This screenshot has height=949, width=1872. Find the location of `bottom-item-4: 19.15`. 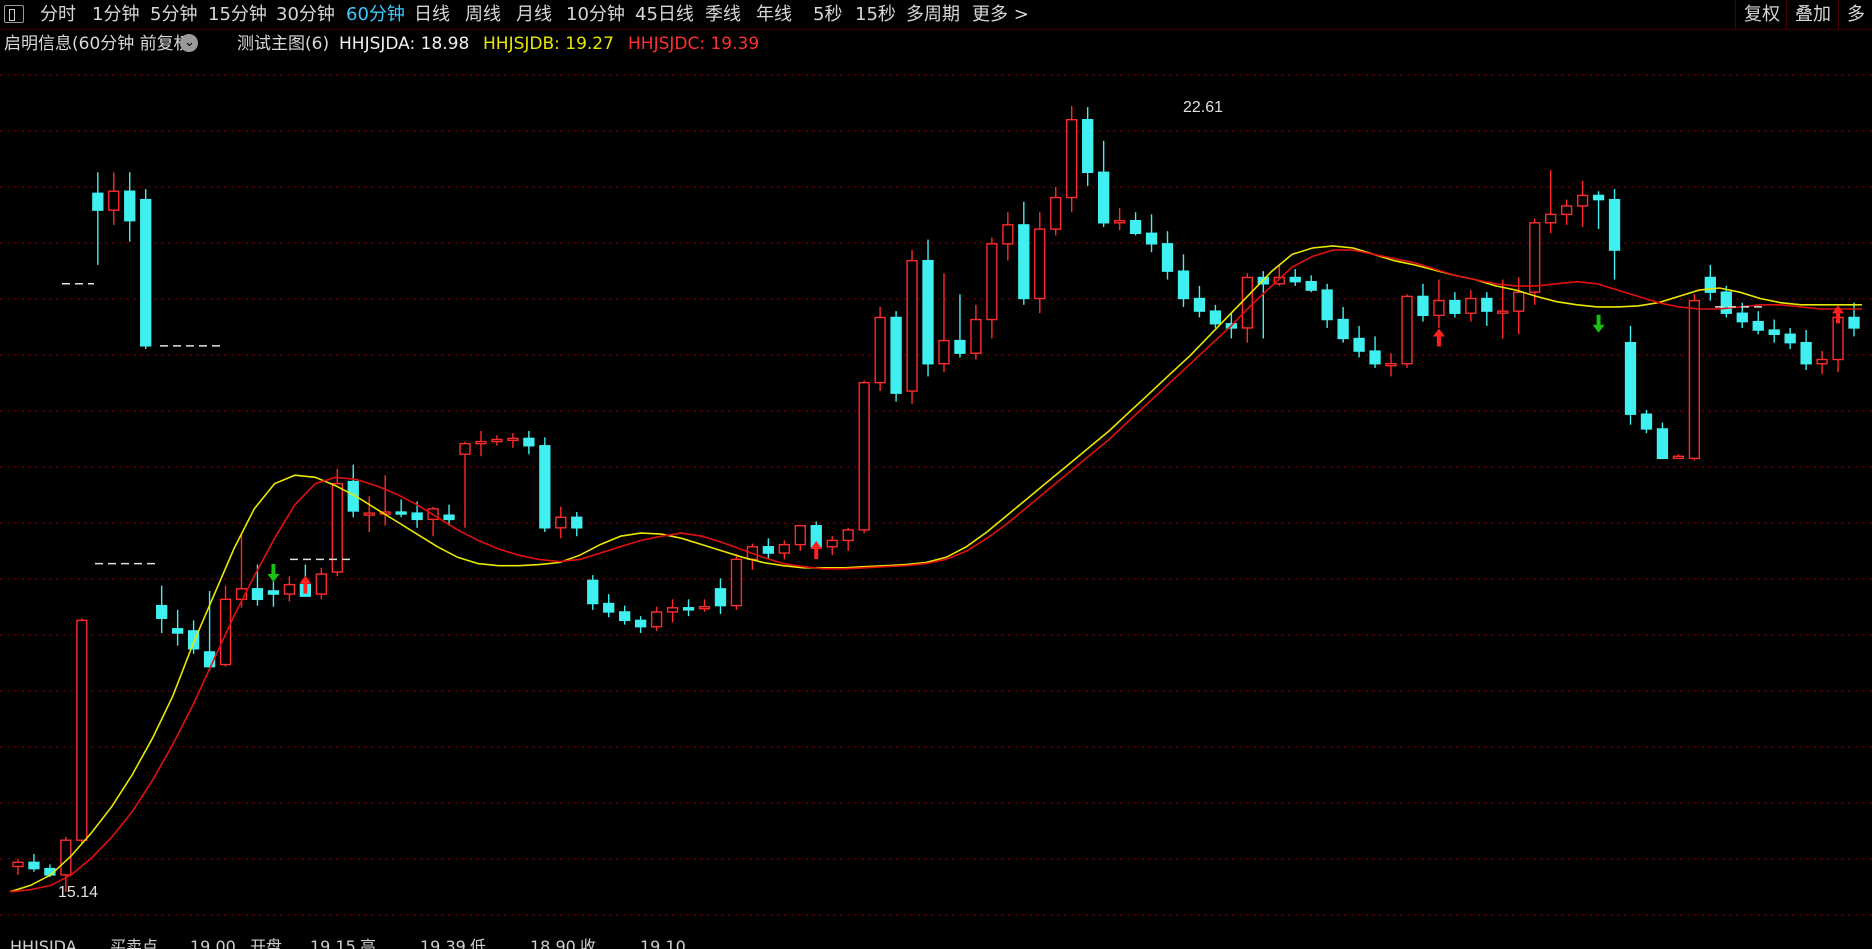

bottom-item-4: 19.15 is located at coordinates (333, 943).